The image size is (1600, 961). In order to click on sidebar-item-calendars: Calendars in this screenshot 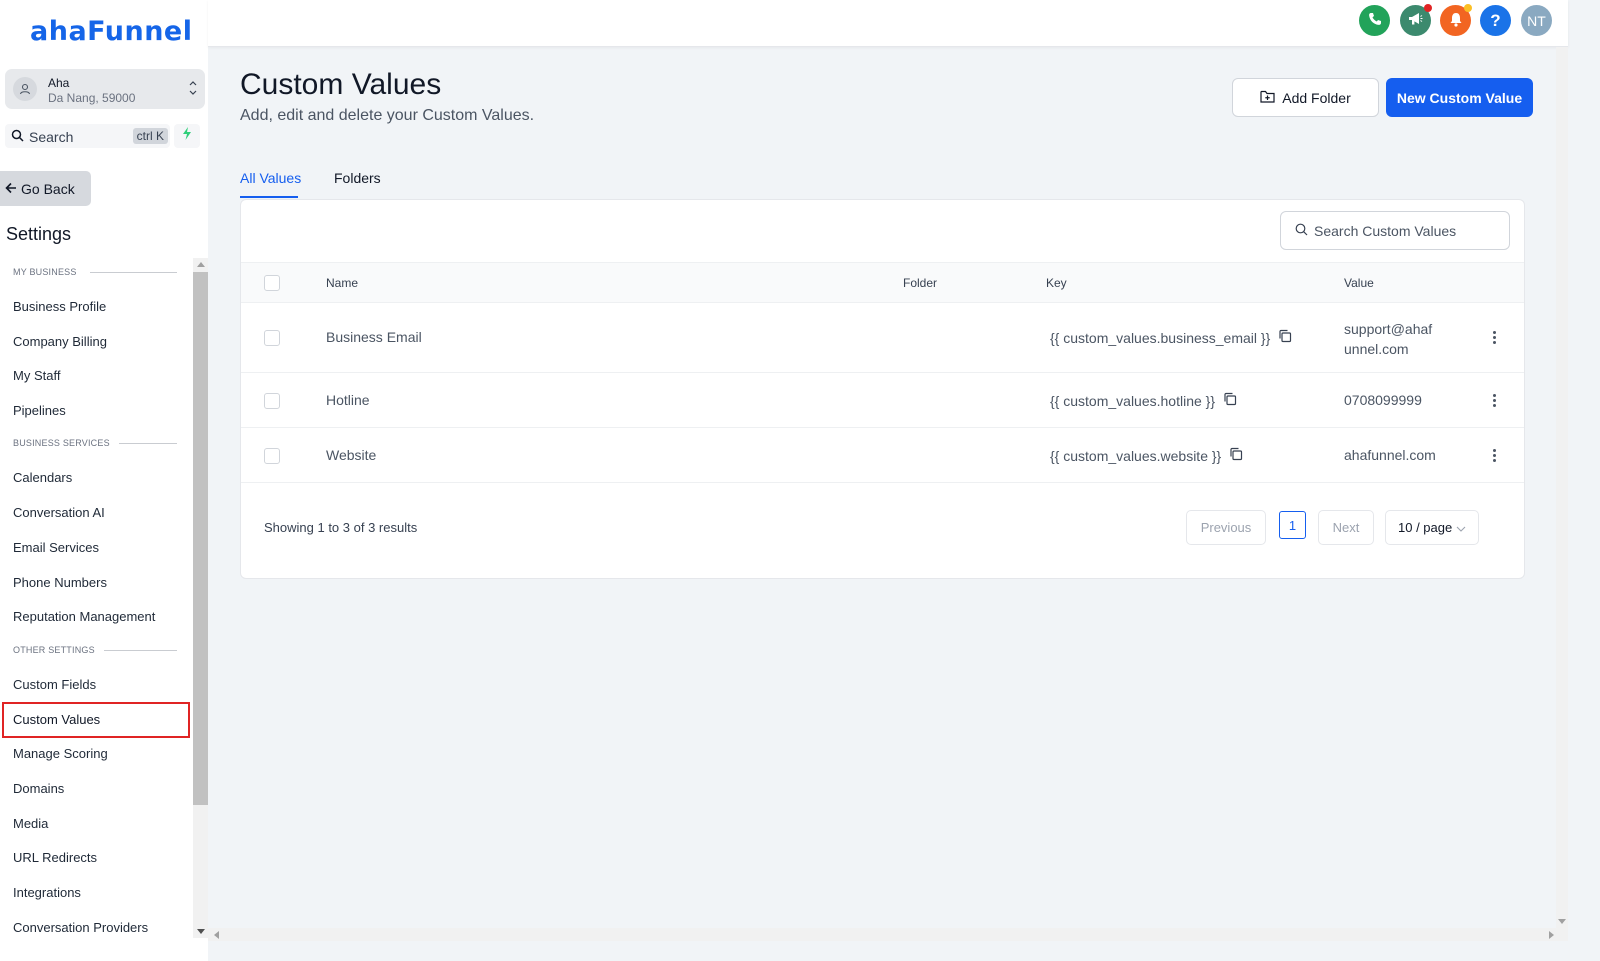, I will do `click(42, 477)`.